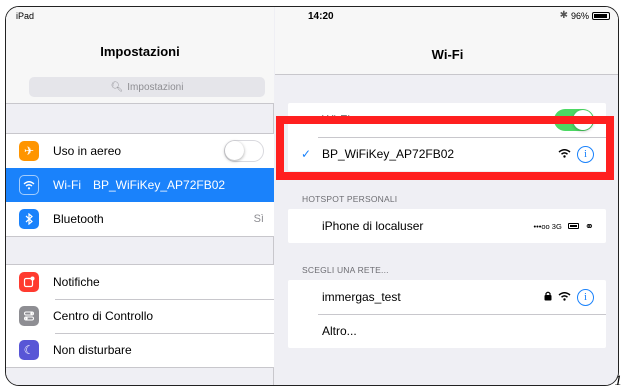 The width and height of the screenshot is (626, 392). Describe the element at coordinates (155, 87) in the screenshot. I see `search-placeholder: Impostazioni` at that location.